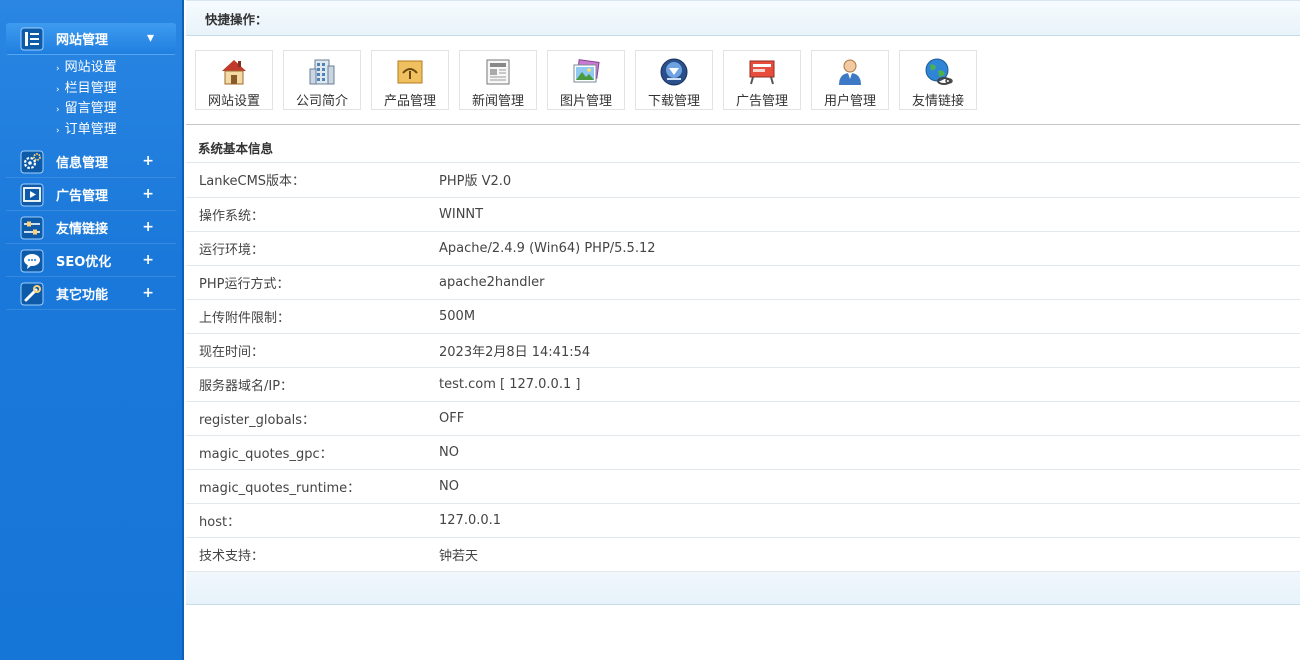 Image resolution: width=1300 pixels, height=660 pixels. I want to click on info-value: test.com [ 127.0.0.1 ], so click(869, 384).